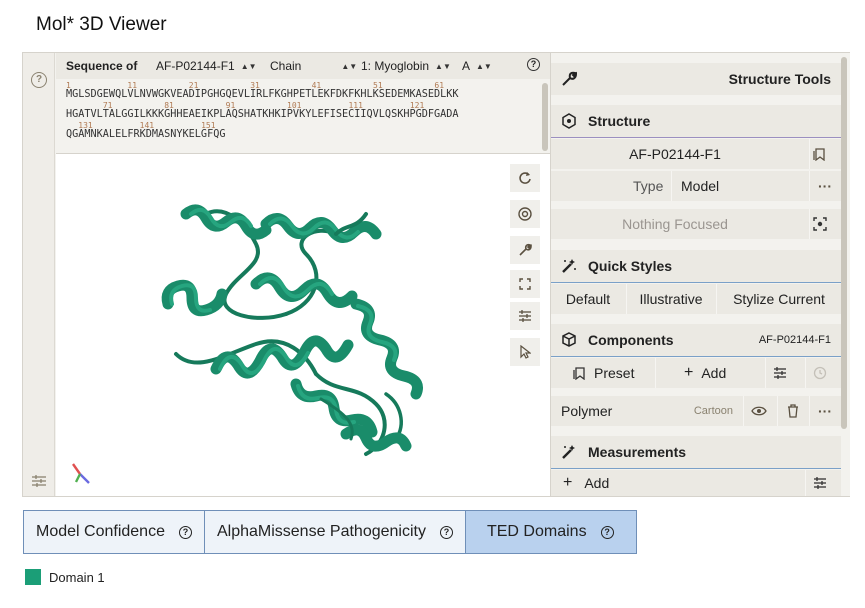 This screenshot has width=865, height=608. Describe the element at coordinates (525, 250) in the screenshot. I see `tools-icon` at that location.